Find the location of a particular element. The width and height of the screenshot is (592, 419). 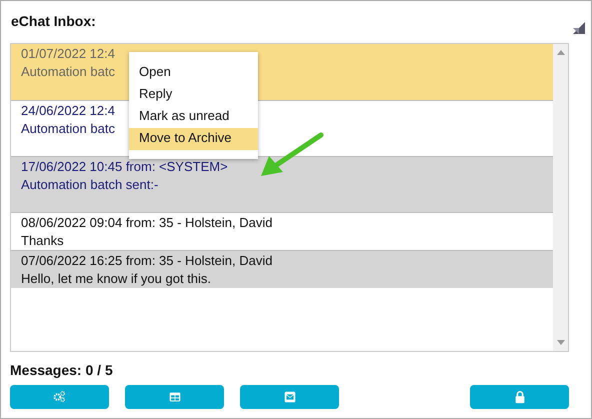

message-row: 17/06/2022 10:45 from: <SYSTEM> Automation batch sent:- is located at coordinates (282, 184).